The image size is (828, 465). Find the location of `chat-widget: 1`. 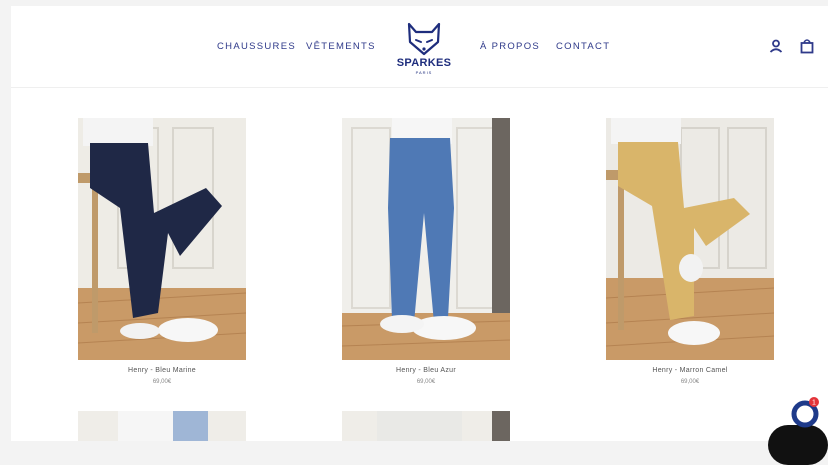

chat-widget: 1 is located at coordinates (805, 412).